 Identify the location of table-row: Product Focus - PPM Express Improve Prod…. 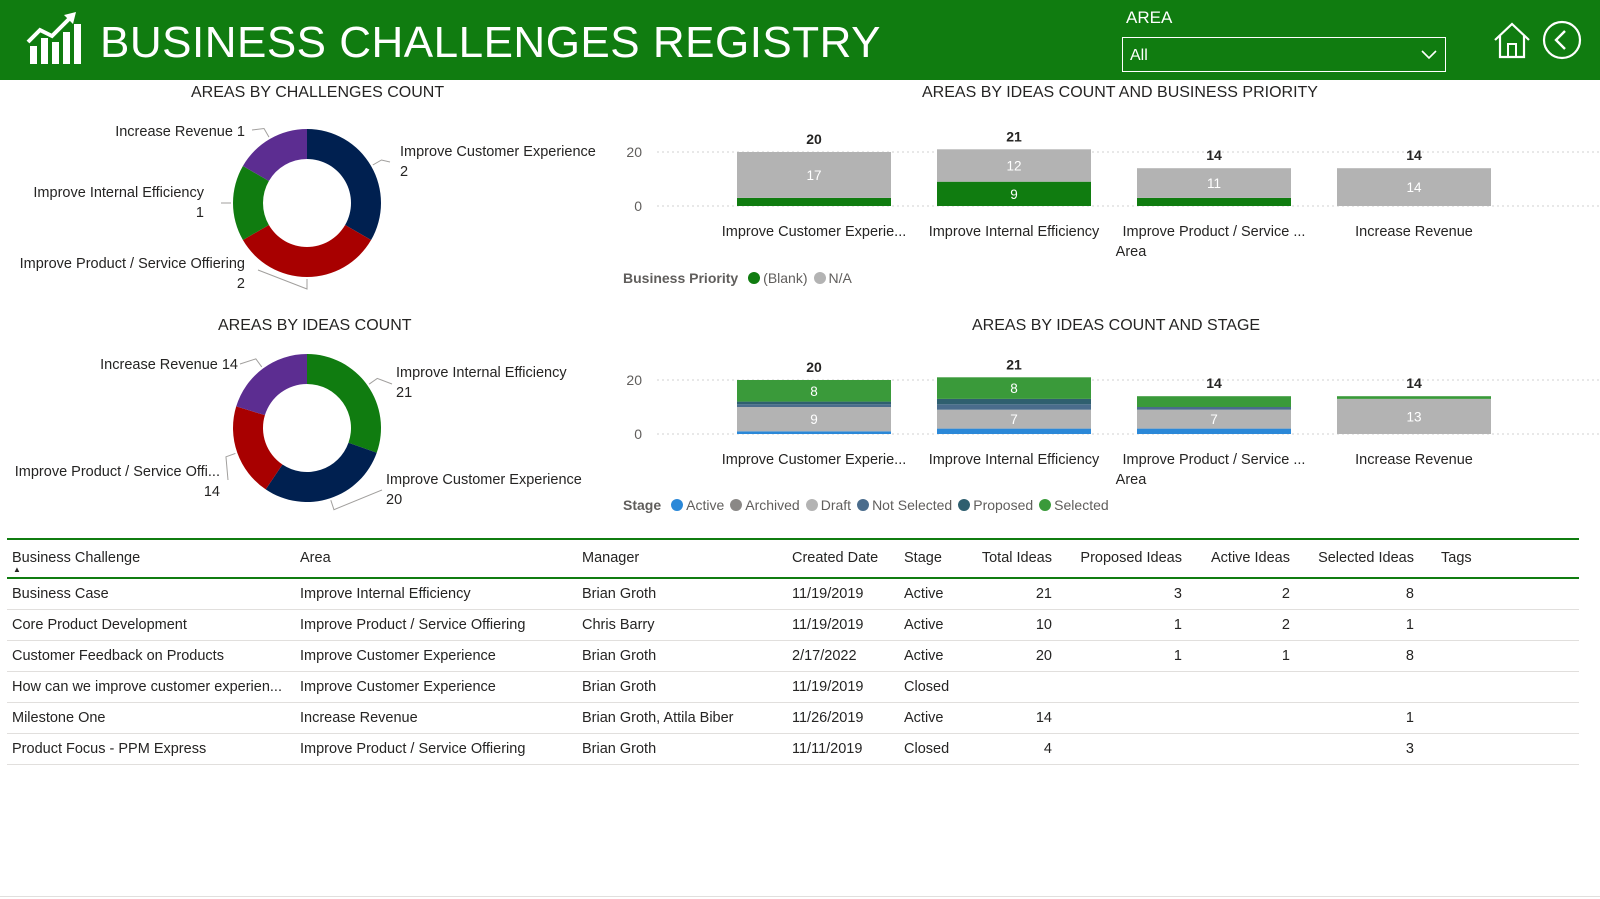
(793, 749).